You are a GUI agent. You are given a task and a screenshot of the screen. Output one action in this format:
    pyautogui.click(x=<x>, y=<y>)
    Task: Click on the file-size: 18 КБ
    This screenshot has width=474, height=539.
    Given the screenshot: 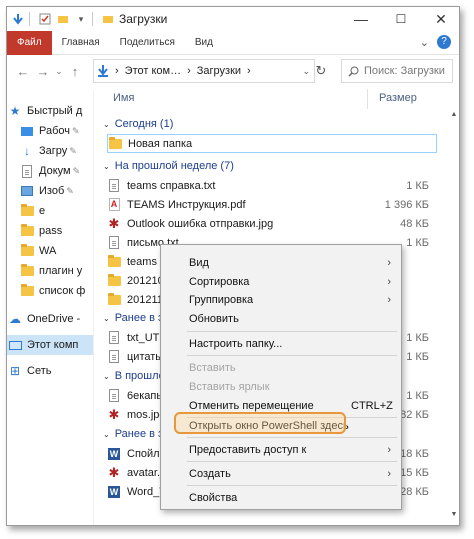 What is the action you would take?
    pyautogui.click(x=414, y=453)
    